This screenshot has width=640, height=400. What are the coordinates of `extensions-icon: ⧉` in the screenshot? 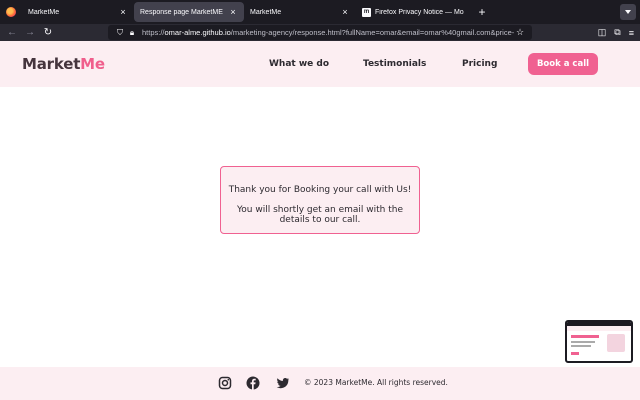 It's located at (617, 32).